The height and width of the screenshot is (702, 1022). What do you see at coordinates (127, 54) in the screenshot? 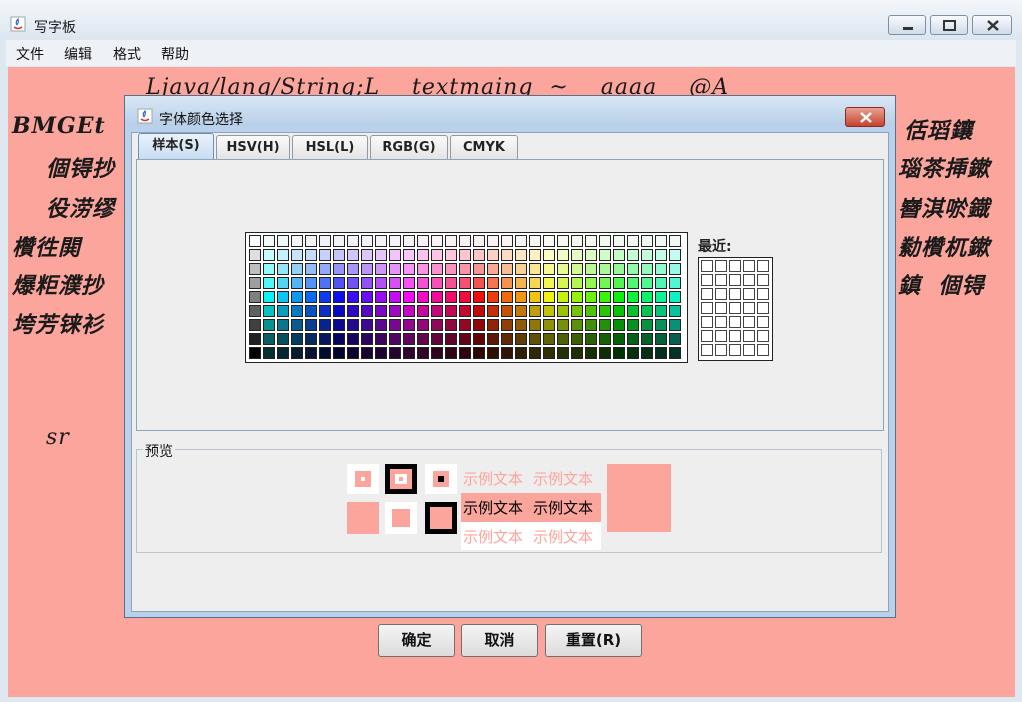
I see `menu-format: 格式` at bounding box center [127, 54].